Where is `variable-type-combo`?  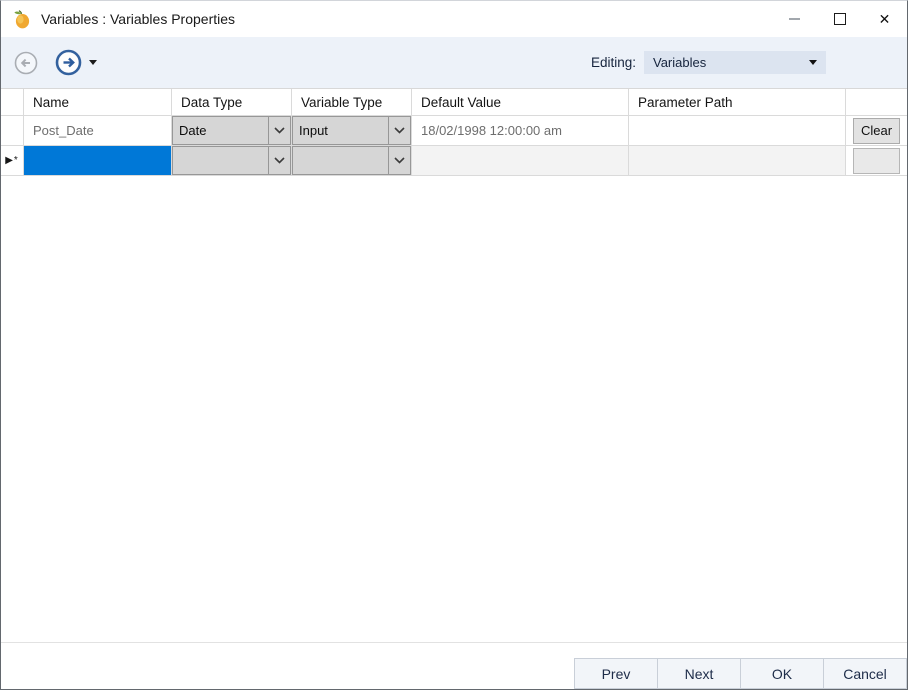
variable-type-combo is located at coordinates (352, 161).